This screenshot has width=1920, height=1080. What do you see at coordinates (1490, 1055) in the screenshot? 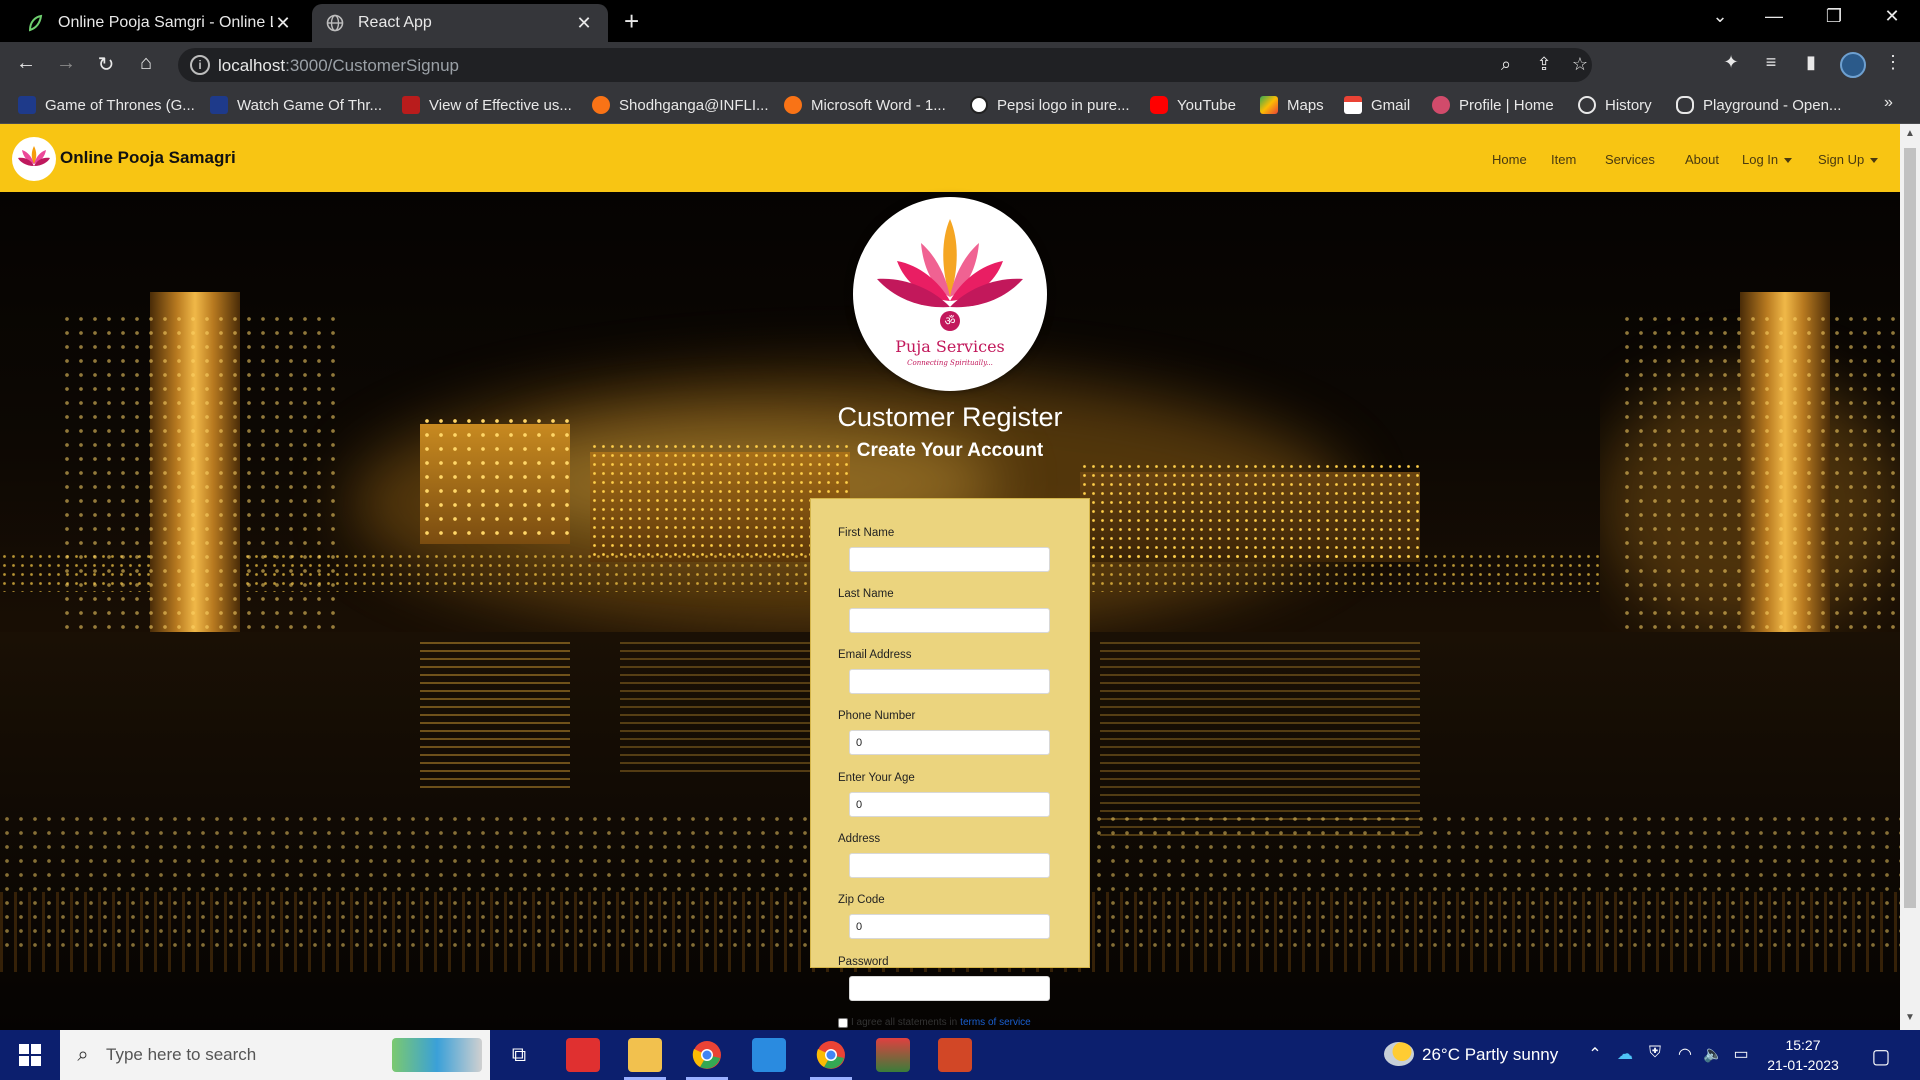
I see `weather-text: 26°C Partly sunny` at bounding box center [1490, 1055].